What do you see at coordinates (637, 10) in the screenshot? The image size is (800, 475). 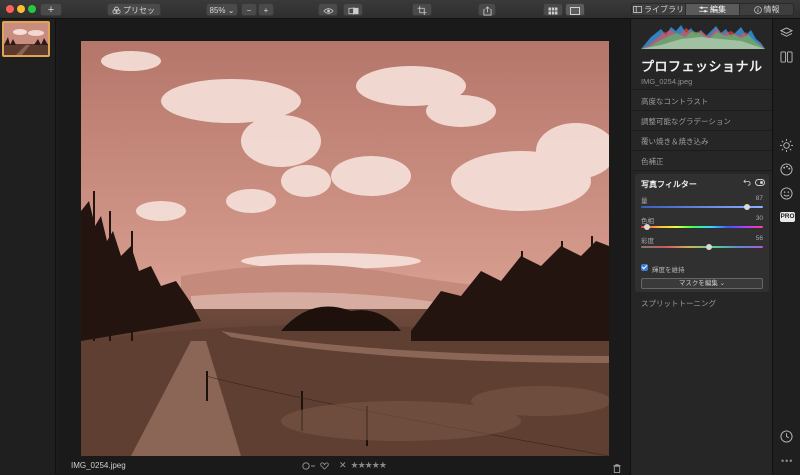 I see `library-icon` at bounding box center [637, 10].